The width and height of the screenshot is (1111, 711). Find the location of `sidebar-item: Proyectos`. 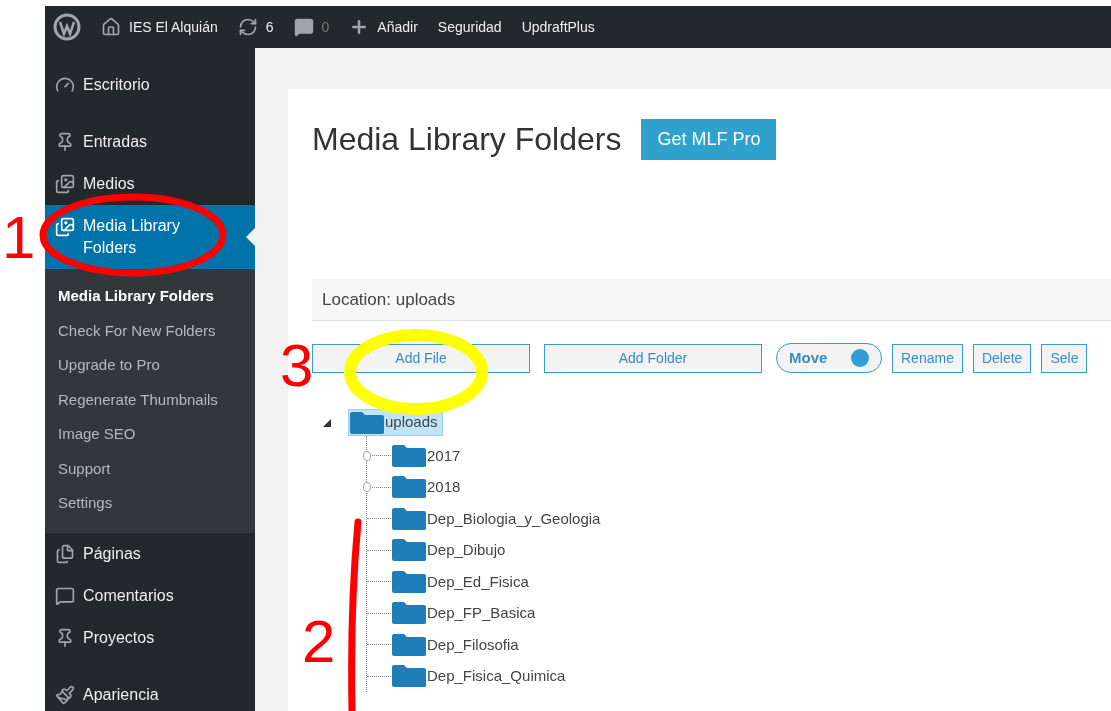

sidebar-item: Proyectos is located at coordinates (150, 637).